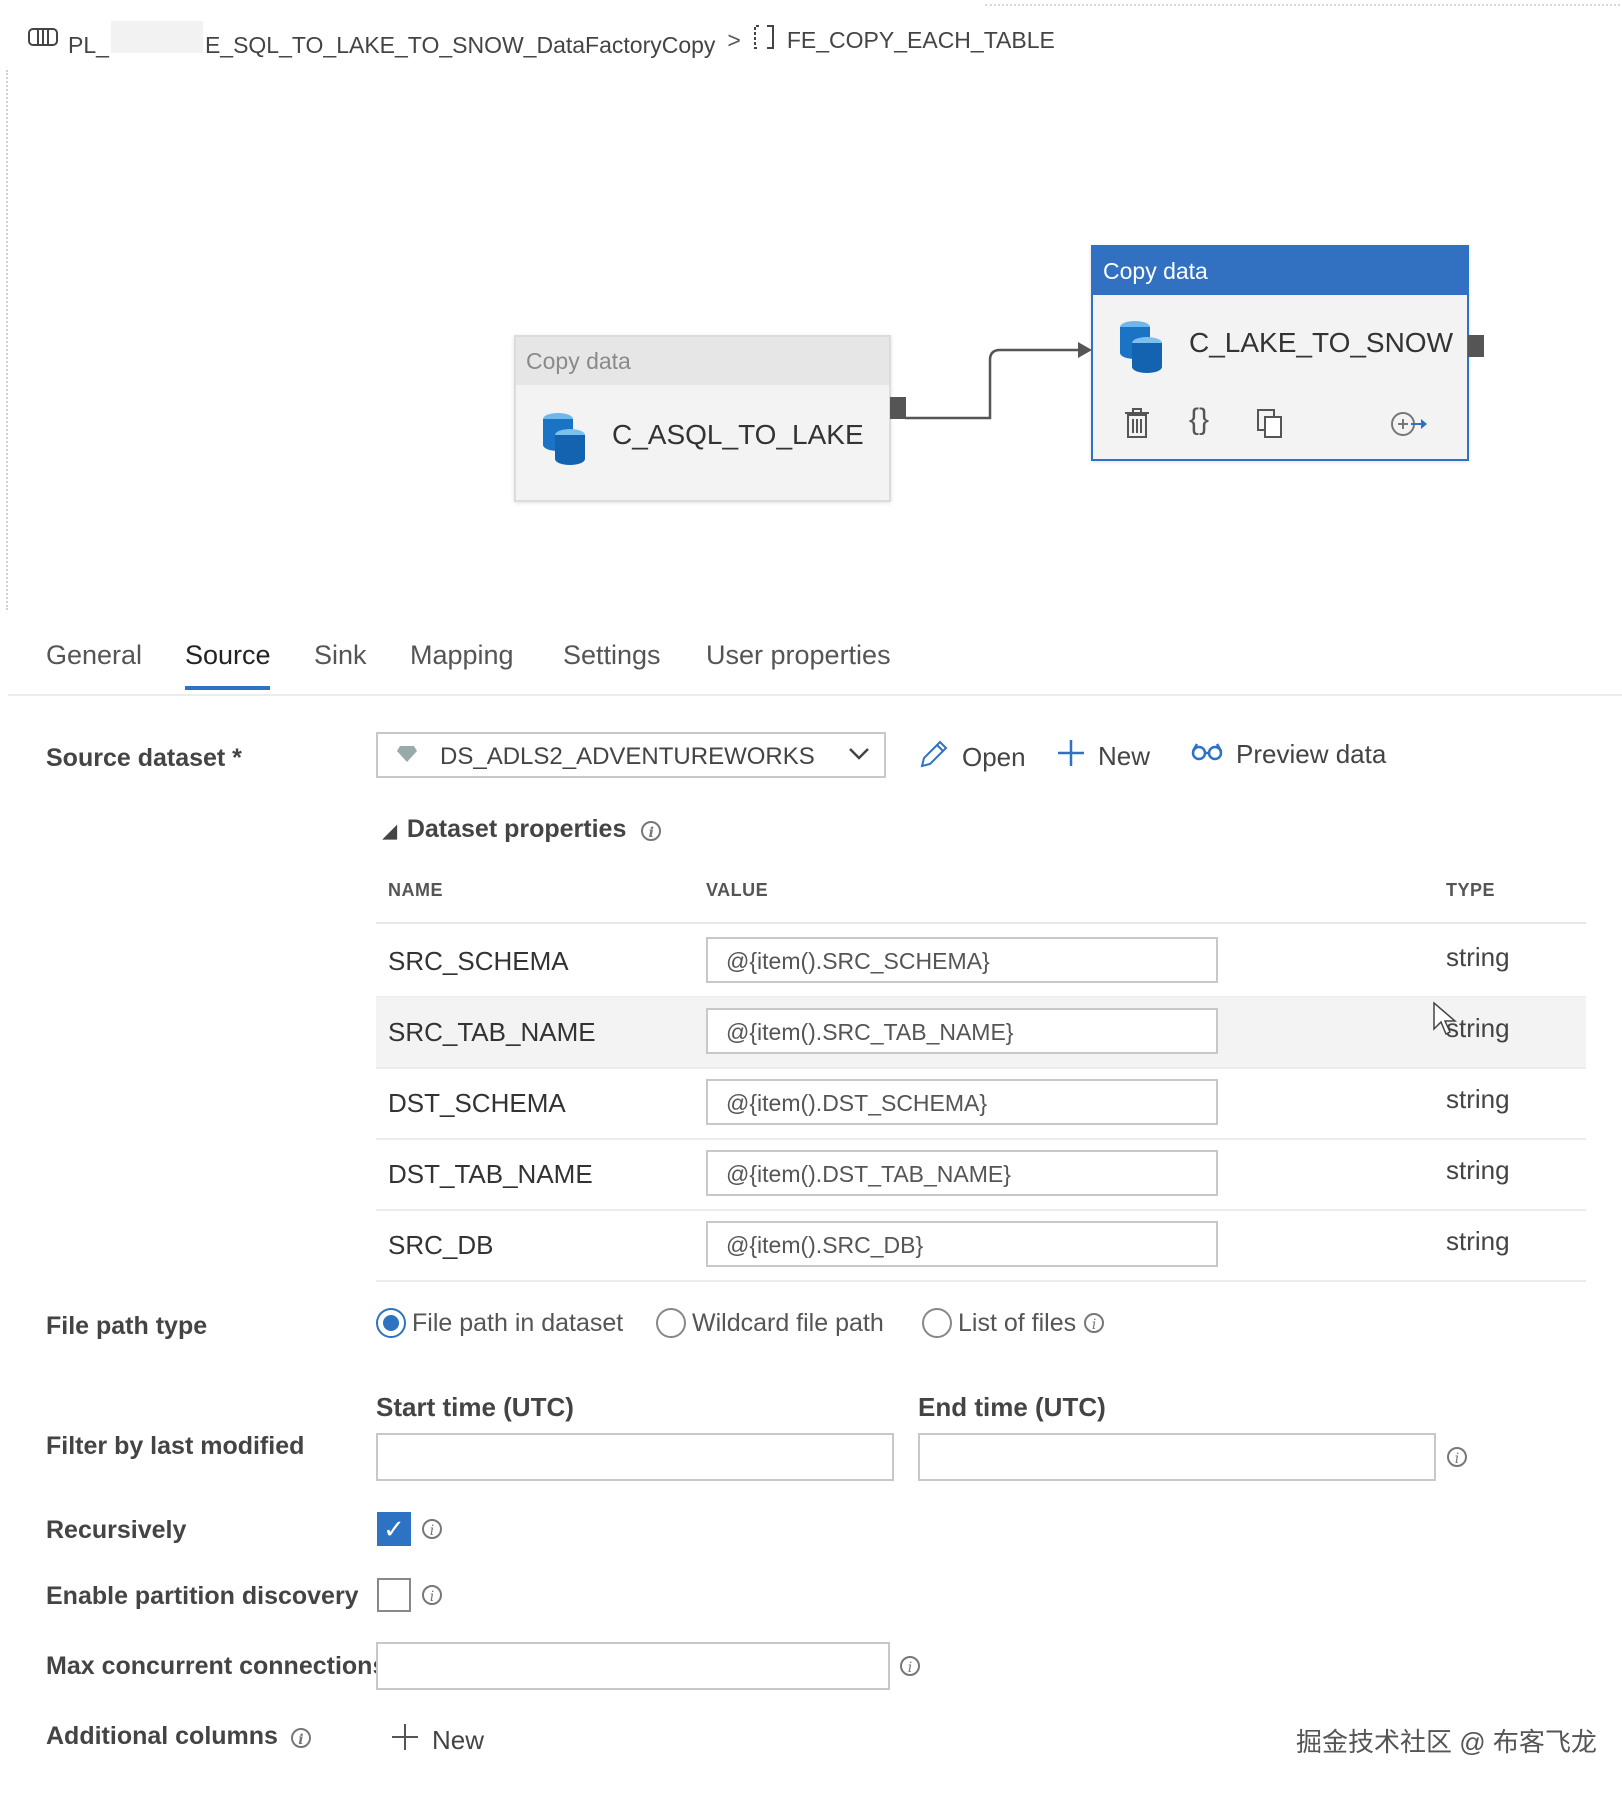 Image resolution: width=1622 pixels, height=1803 pixels. Describe the element at coordinates (1071, 756) in the screenshot. I see `plus-icon` at that location.